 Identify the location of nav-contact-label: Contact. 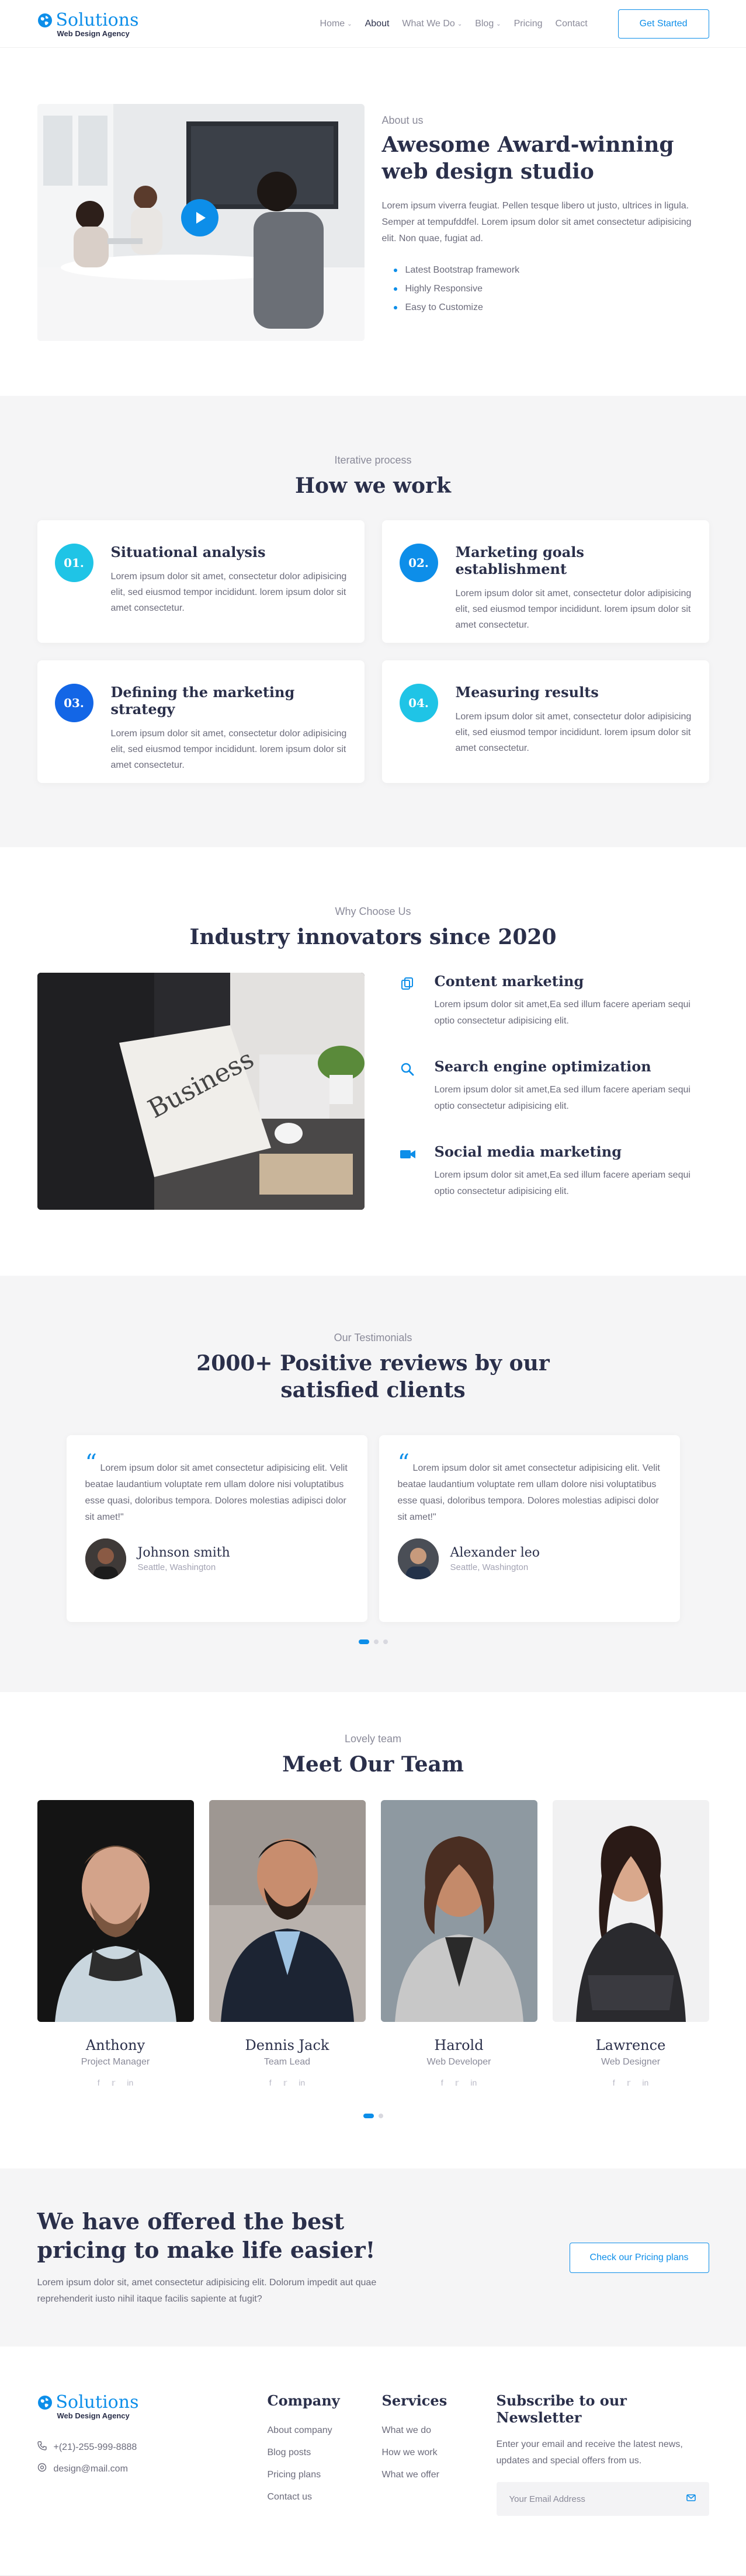
(571, 24).